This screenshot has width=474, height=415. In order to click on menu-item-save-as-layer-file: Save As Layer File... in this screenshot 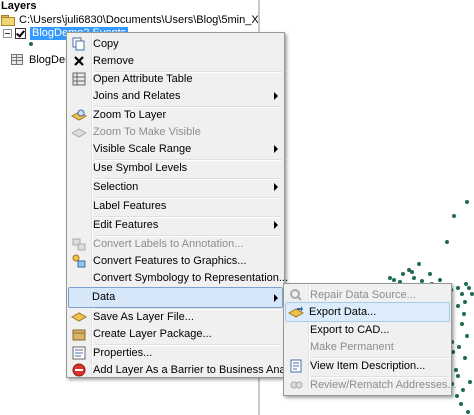, I will do `click(175, 316)`.